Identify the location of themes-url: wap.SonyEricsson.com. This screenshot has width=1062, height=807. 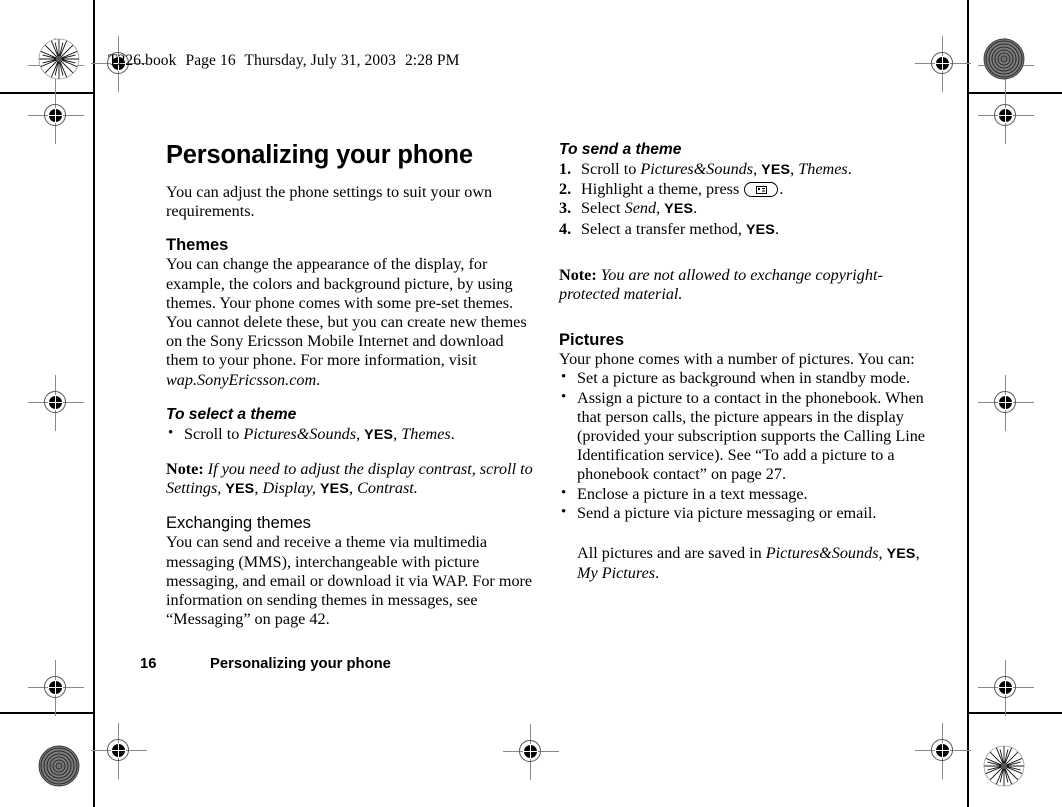
(241, 379).